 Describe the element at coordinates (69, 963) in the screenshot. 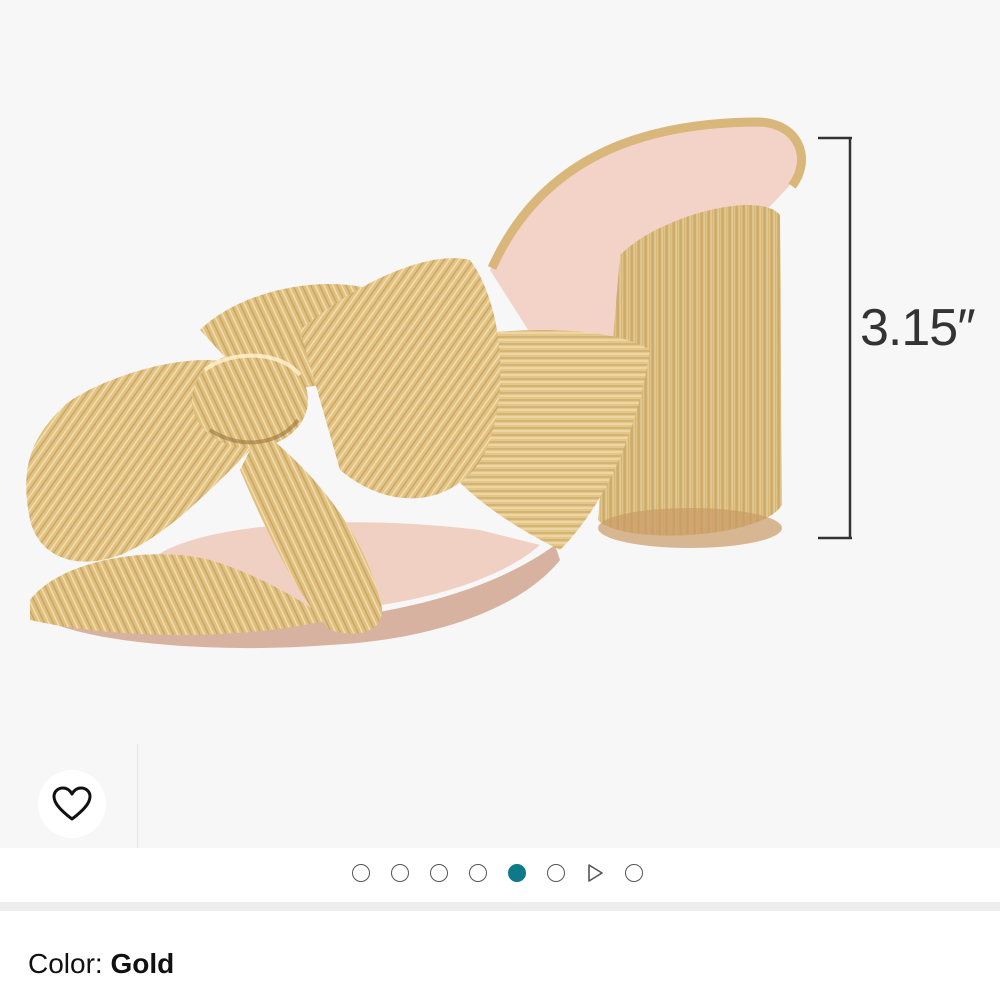

I see `color-label: Color:` at that location.